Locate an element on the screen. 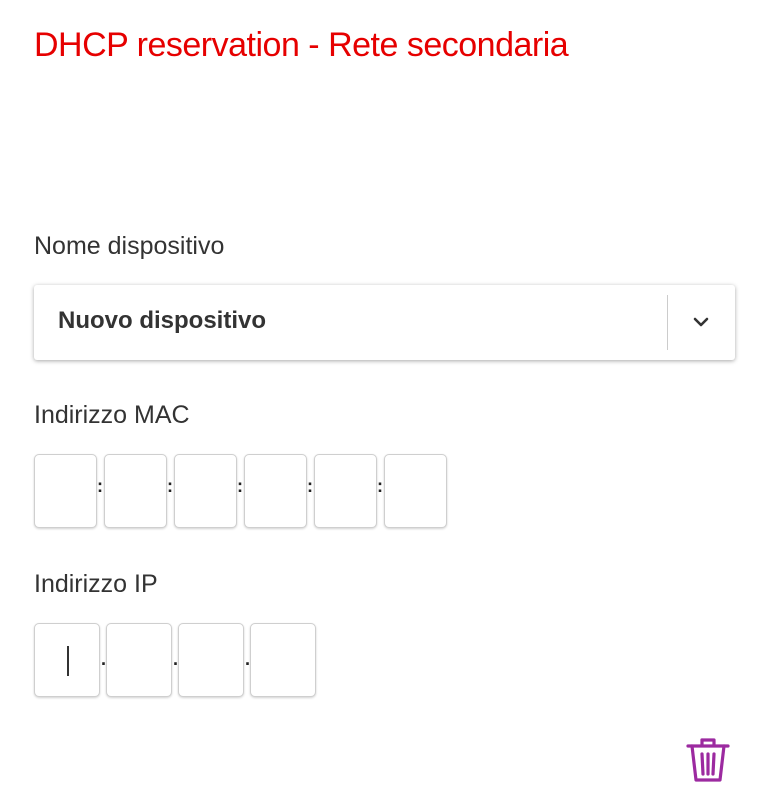  trash-icon is located at coordinates (708, 759).